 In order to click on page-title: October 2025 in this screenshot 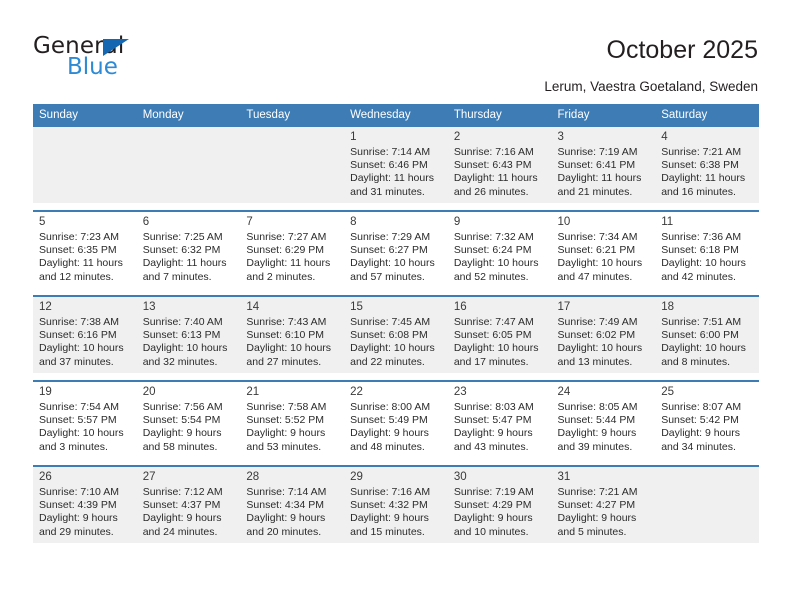, I will do `click(682, 50)`.